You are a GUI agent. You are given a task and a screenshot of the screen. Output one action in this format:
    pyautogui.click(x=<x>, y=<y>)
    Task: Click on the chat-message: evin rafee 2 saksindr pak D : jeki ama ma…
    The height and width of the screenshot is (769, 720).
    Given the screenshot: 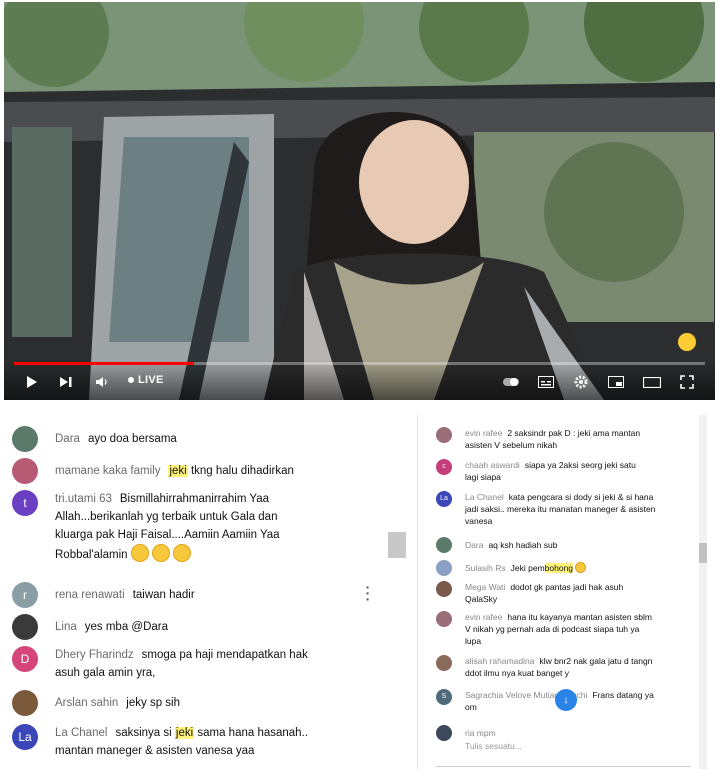 What is the action you would take?
    pyautogui.click(x=563, y=439)
    